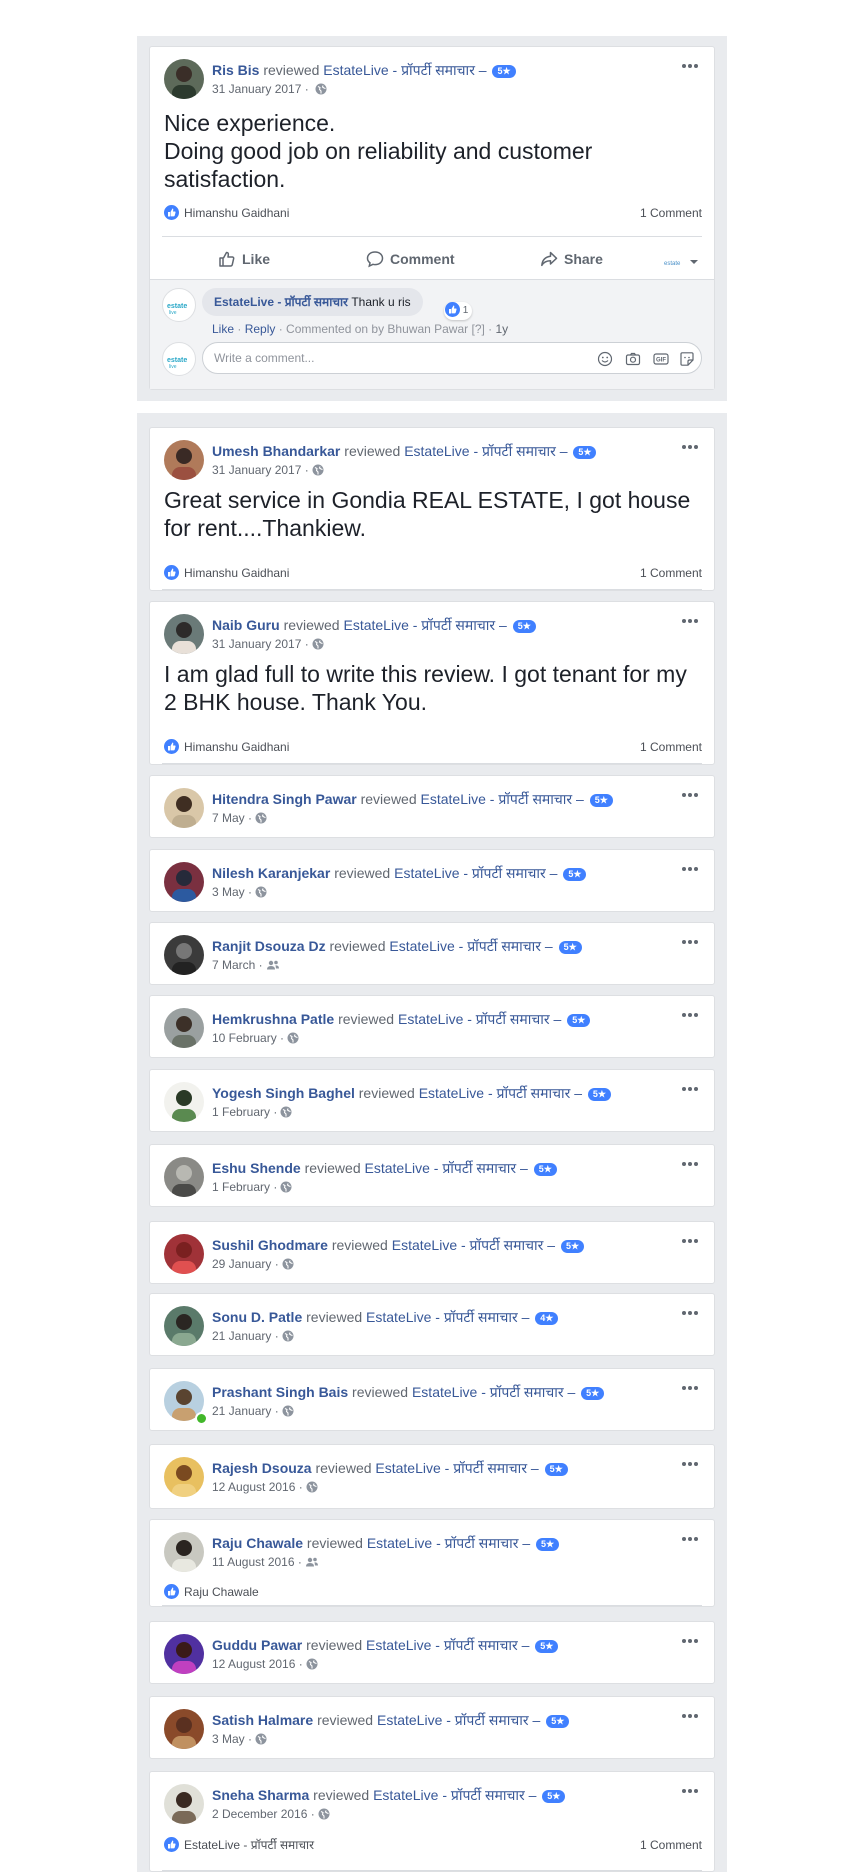 The image size is (868, 1872). I want to click on reviewer-name: Sneha Sharma, so click(260, 1795).